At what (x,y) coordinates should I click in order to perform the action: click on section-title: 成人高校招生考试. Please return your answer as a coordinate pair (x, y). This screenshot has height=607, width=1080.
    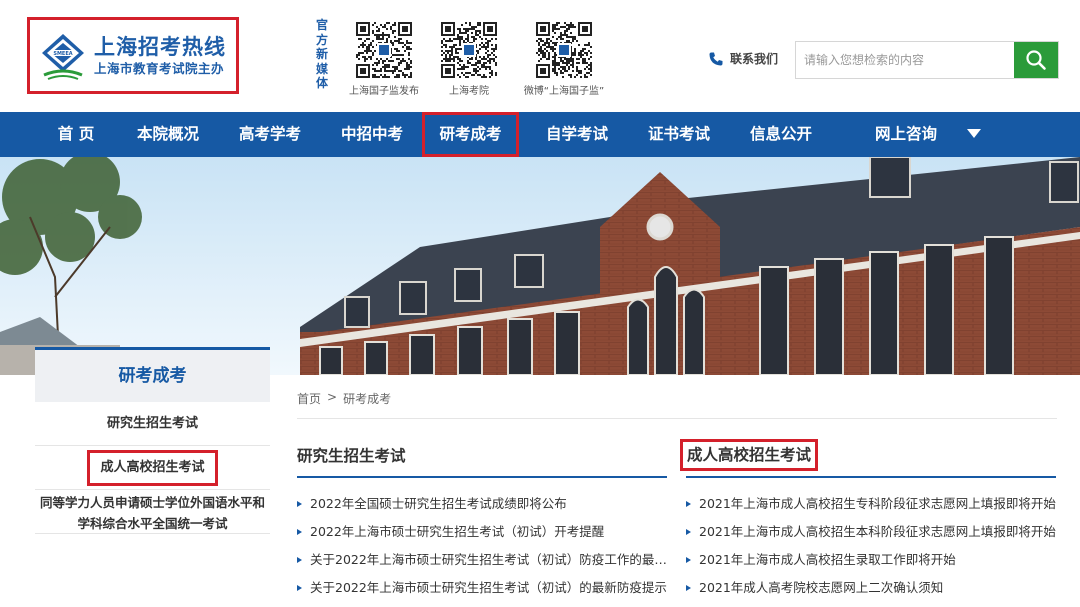
    Looking at the image, I should click on (749, 455).